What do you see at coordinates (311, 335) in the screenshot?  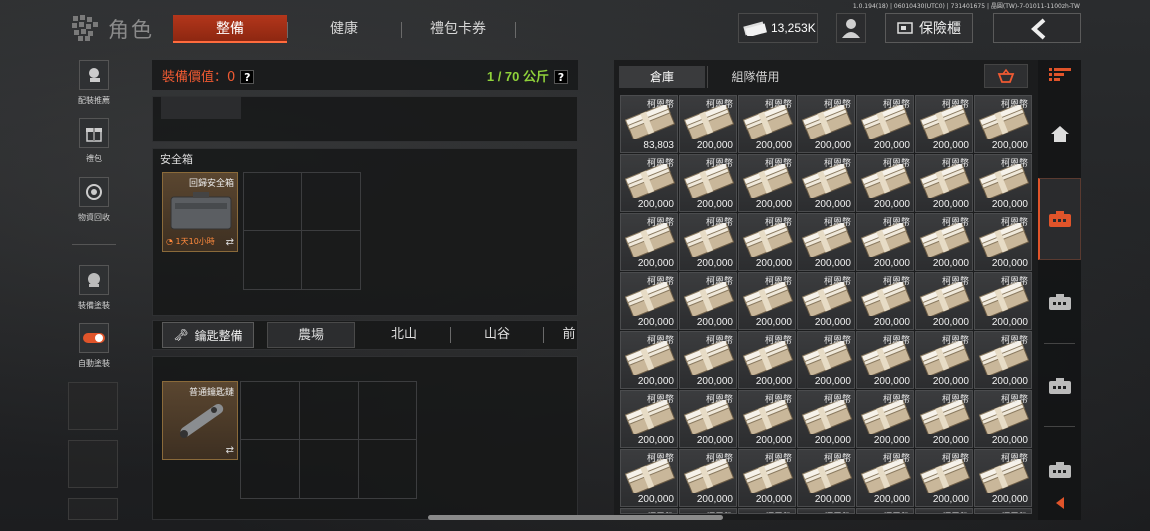 I see `key-tab-farm: 農場` at bounding box center [311, 335].